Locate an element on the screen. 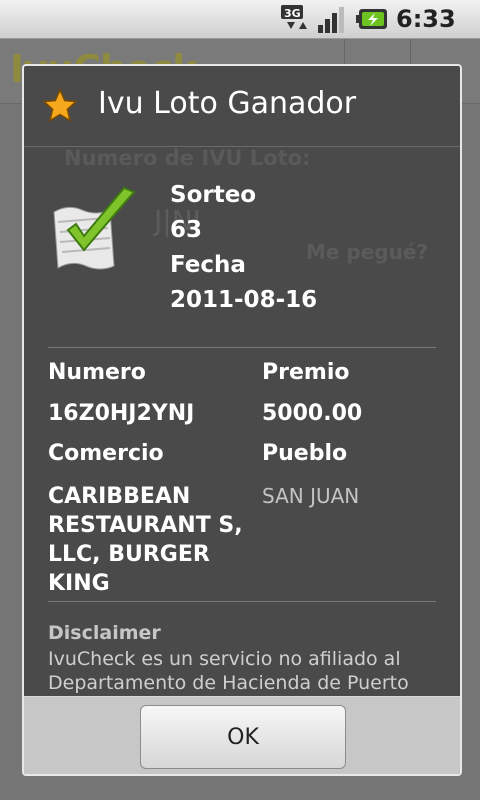  signal-strength-icon is located at coordinates (331, 20).